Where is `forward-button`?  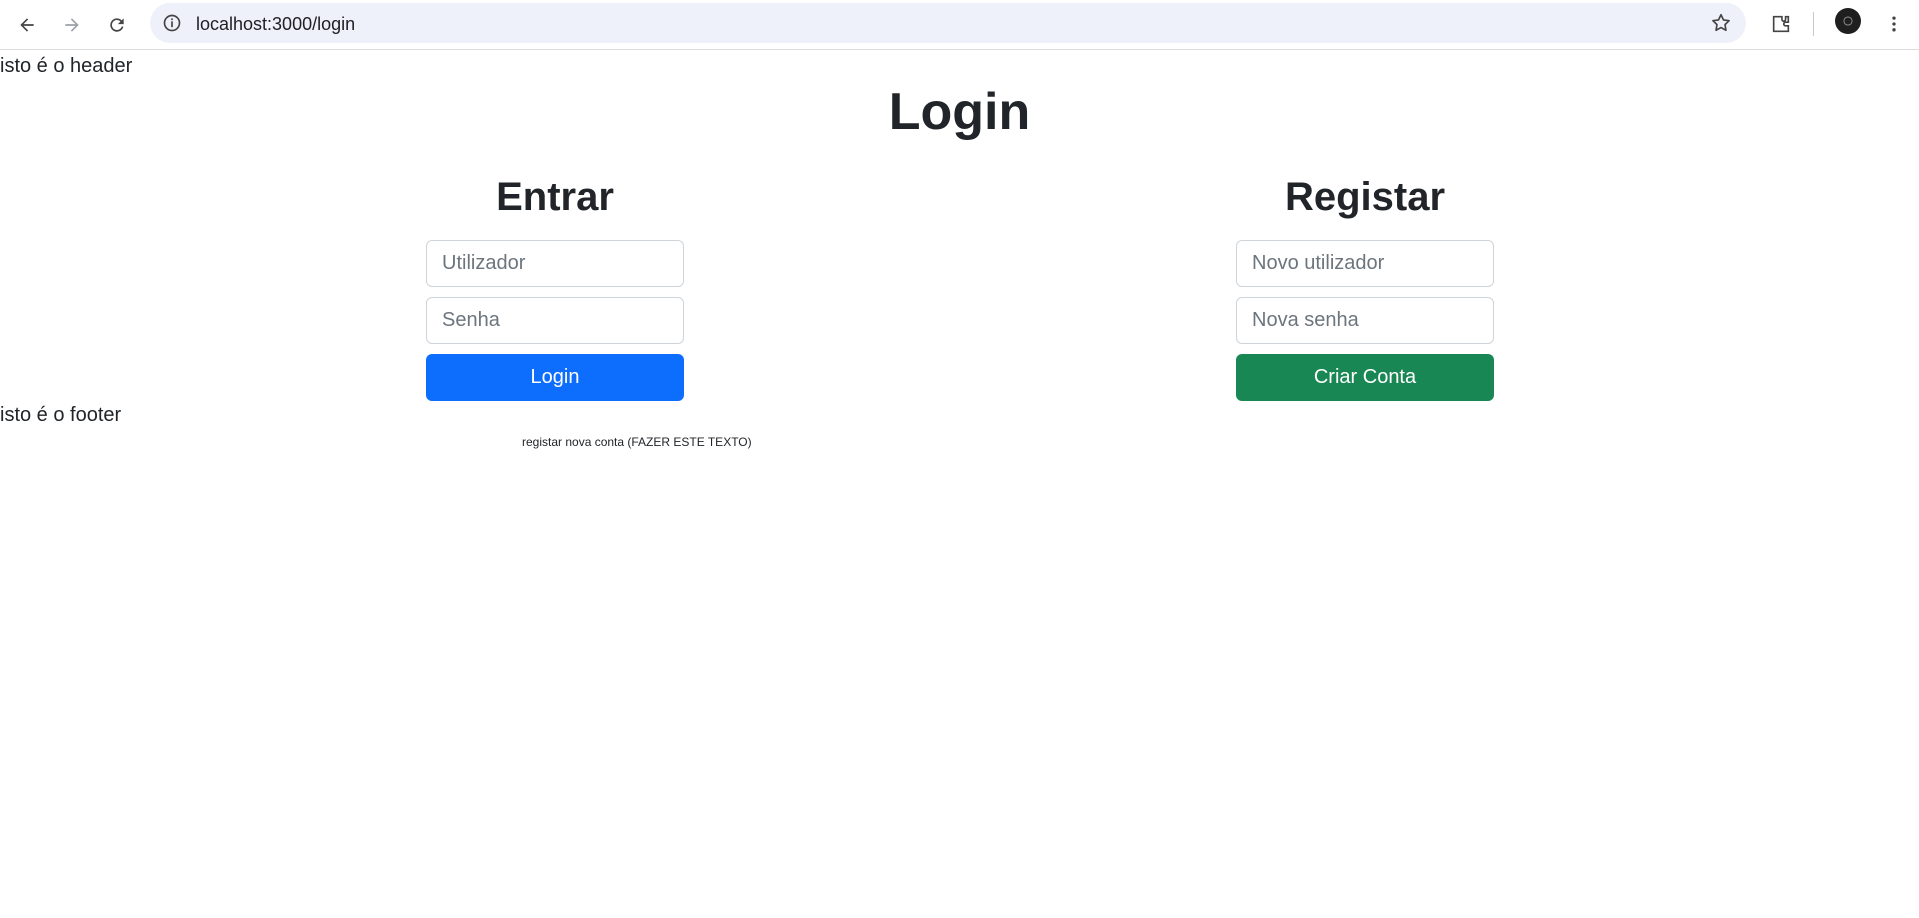
forward-button is located at coordinates (72, 25).